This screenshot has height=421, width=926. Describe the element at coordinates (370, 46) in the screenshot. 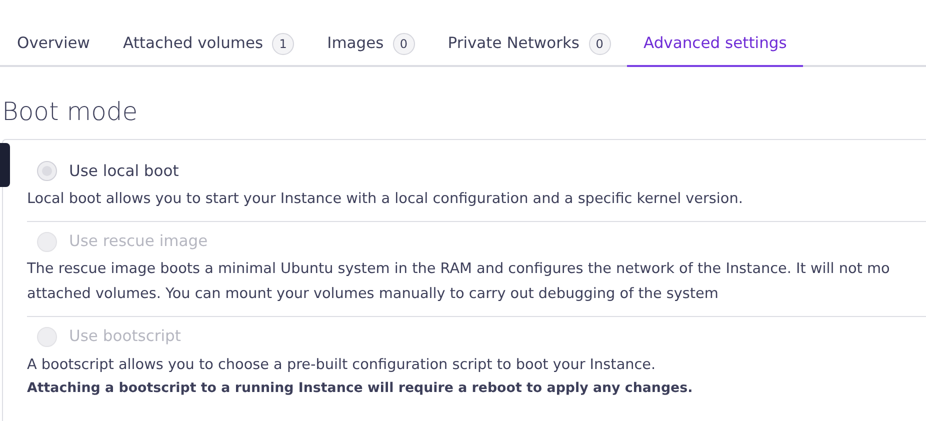

I see `tab: Images 0` at that location.